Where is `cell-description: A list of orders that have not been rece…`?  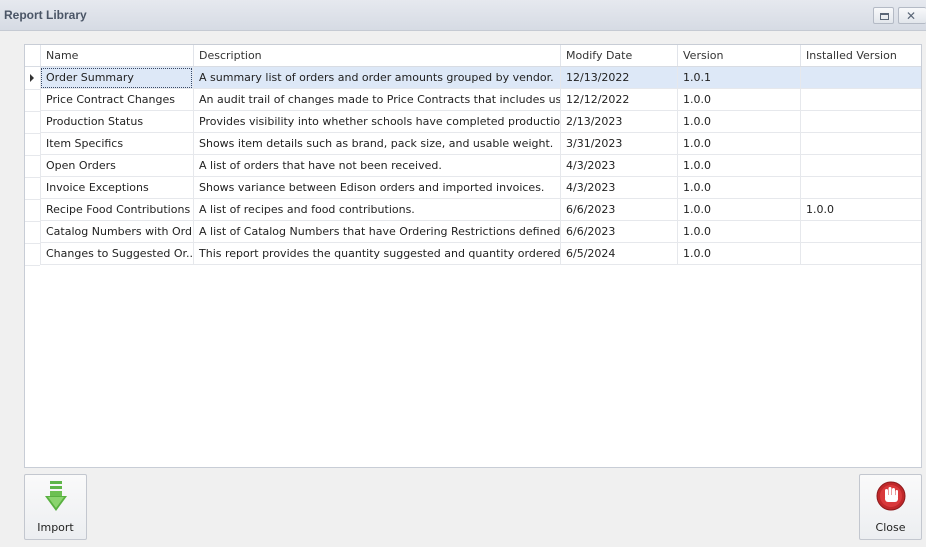
cell-description: A list of orders that have not been rece… is located at coordinates (376, 166).